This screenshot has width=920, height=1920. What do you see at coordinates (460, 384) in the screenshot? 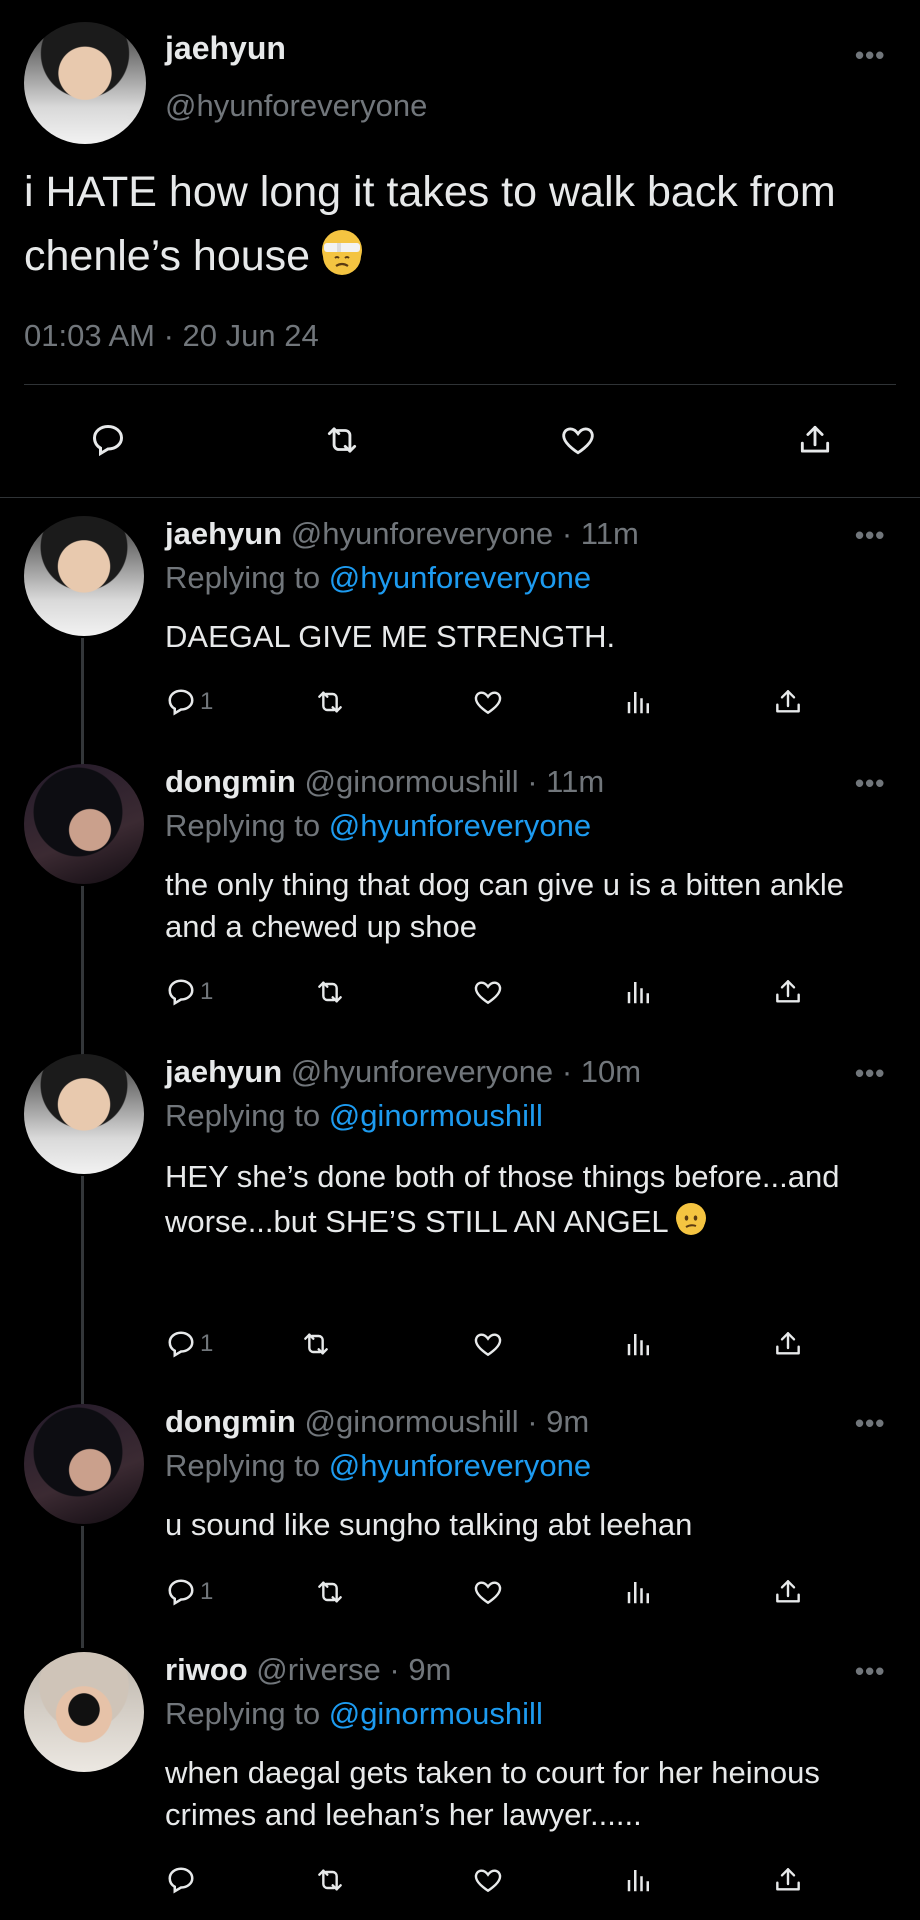
I see `divider` at bounding box center [460, 384].